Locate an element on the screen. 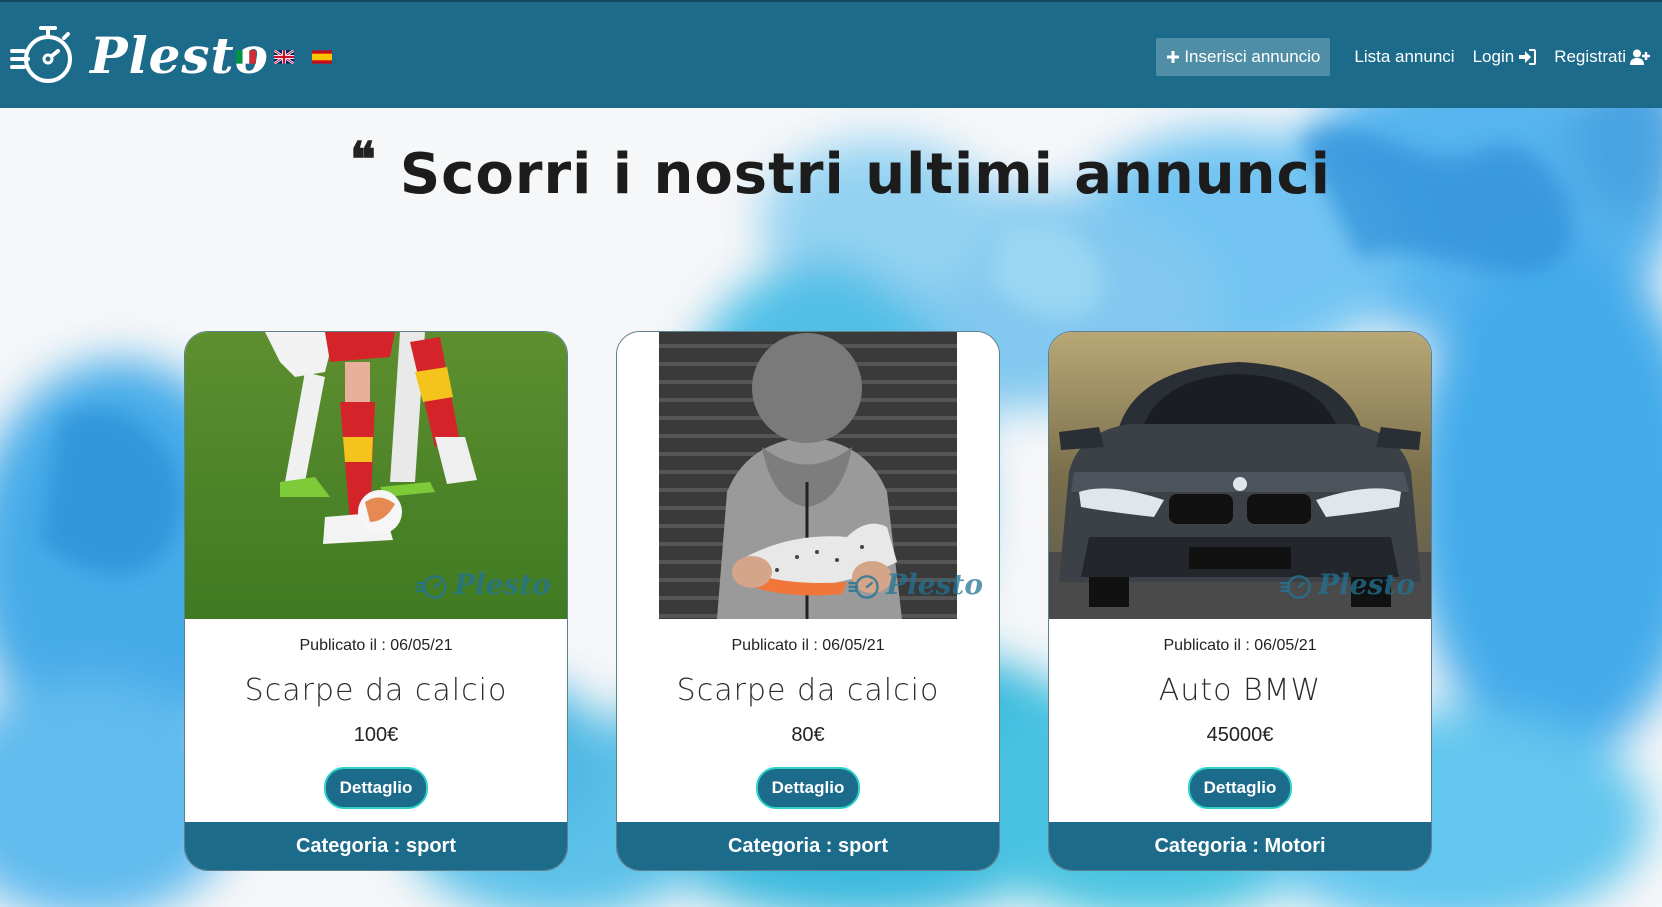 The height and width of the screenshot is (907, 1662). language-selector is located at coordinates (284, 57).